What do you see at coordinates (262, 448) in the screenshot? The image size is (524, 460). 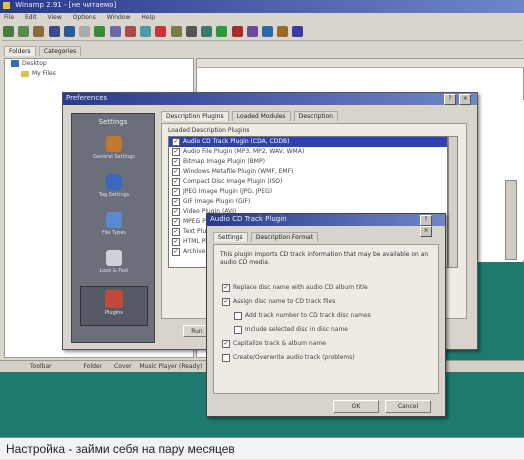 I see `image-caption: Настройка - займи себя на пару месяцев` at bounding box center [262, 448].